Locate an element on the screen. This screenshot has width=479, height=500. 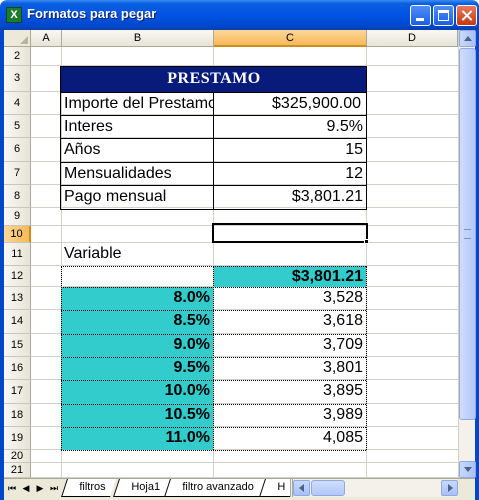
rate-cell: 9.0% is located at coordinates (137, 345).